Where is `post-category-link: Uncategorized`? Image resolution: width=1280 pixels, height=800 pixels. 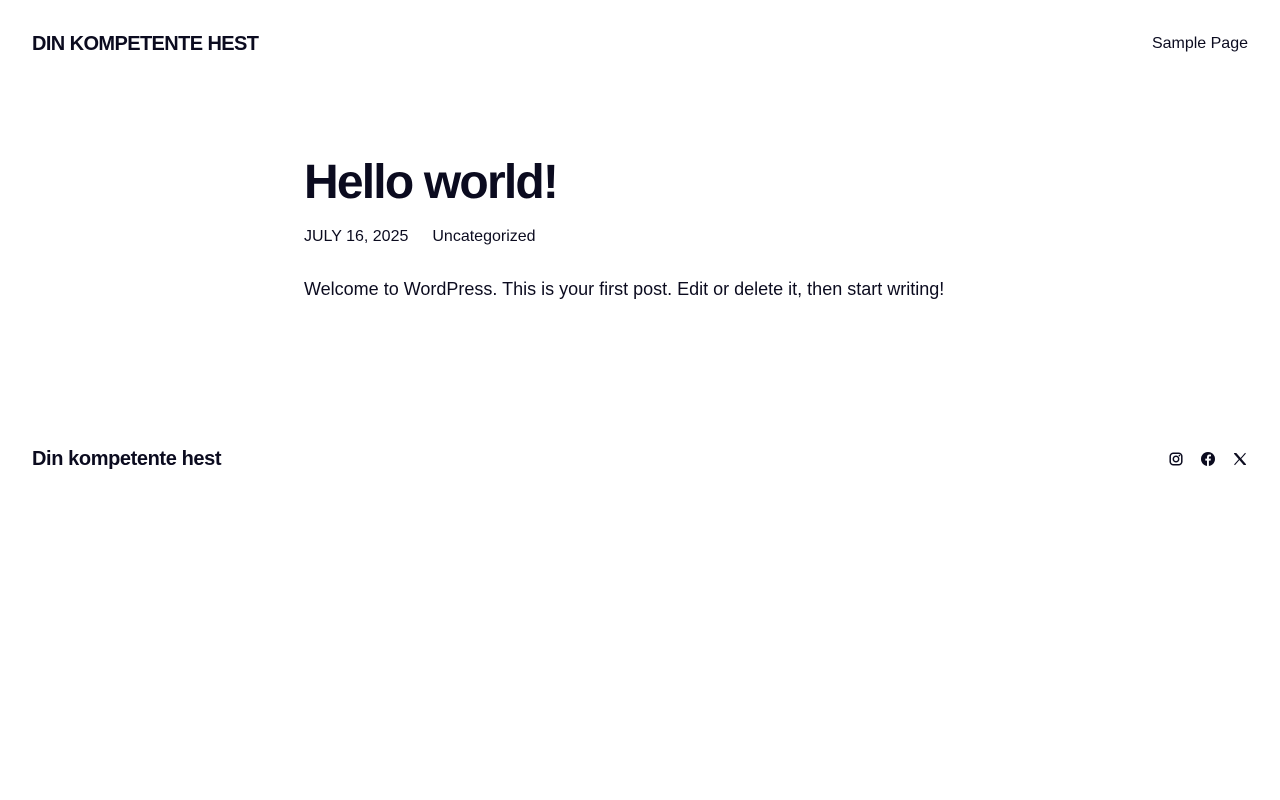 post-category-link: Uncategorized is located at coordinates (483, 237).